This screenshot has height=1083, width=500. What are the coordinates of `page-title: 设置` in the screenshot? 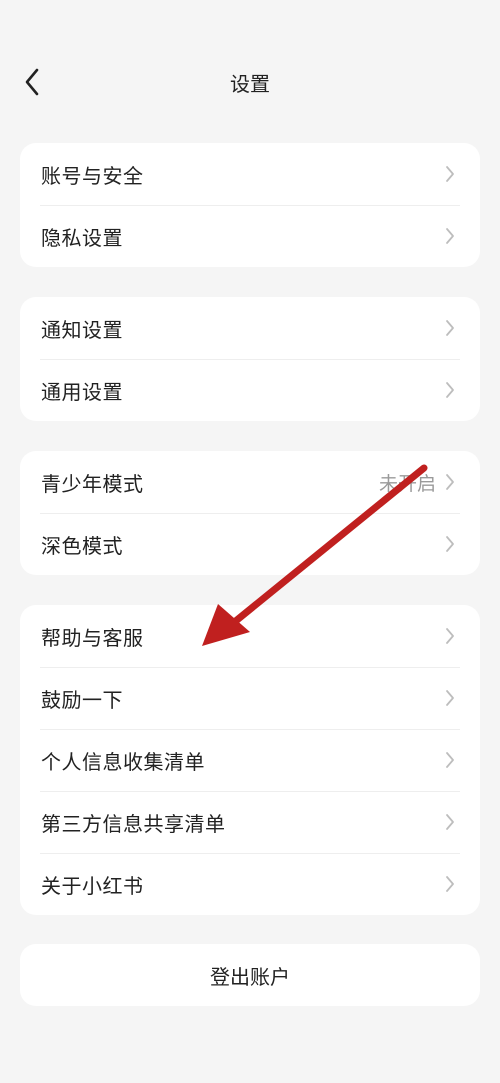 It's located at (250, 84).